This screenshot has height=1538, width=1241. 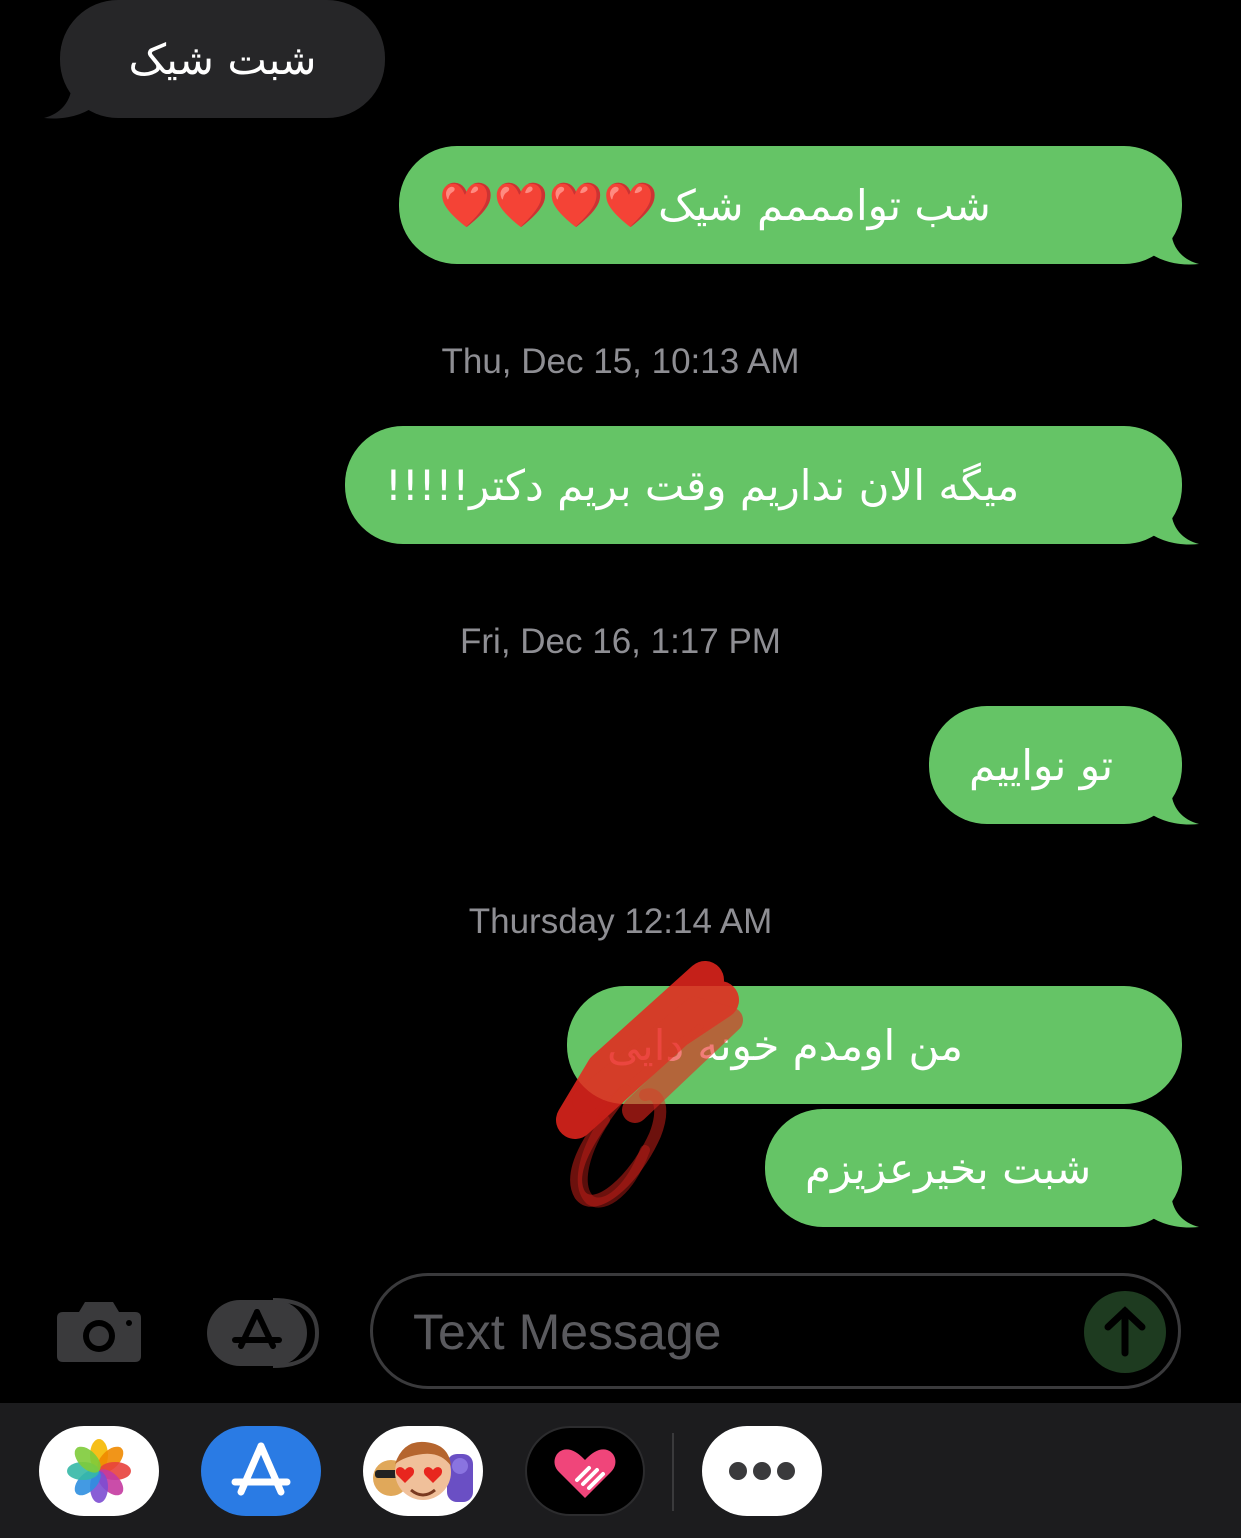 I want to click on message-text: شبت بخیرعزیزم, so click(x=948, y=1168).